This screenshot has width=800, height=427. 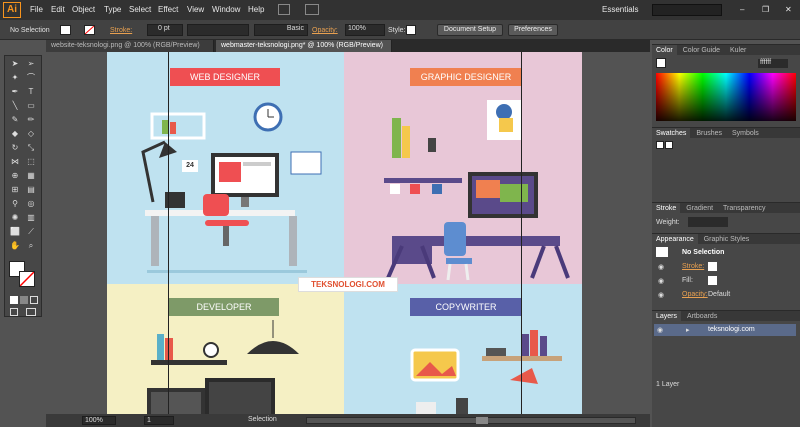 I want to click on restore-icon: ❐, so click(x=765, y=9).